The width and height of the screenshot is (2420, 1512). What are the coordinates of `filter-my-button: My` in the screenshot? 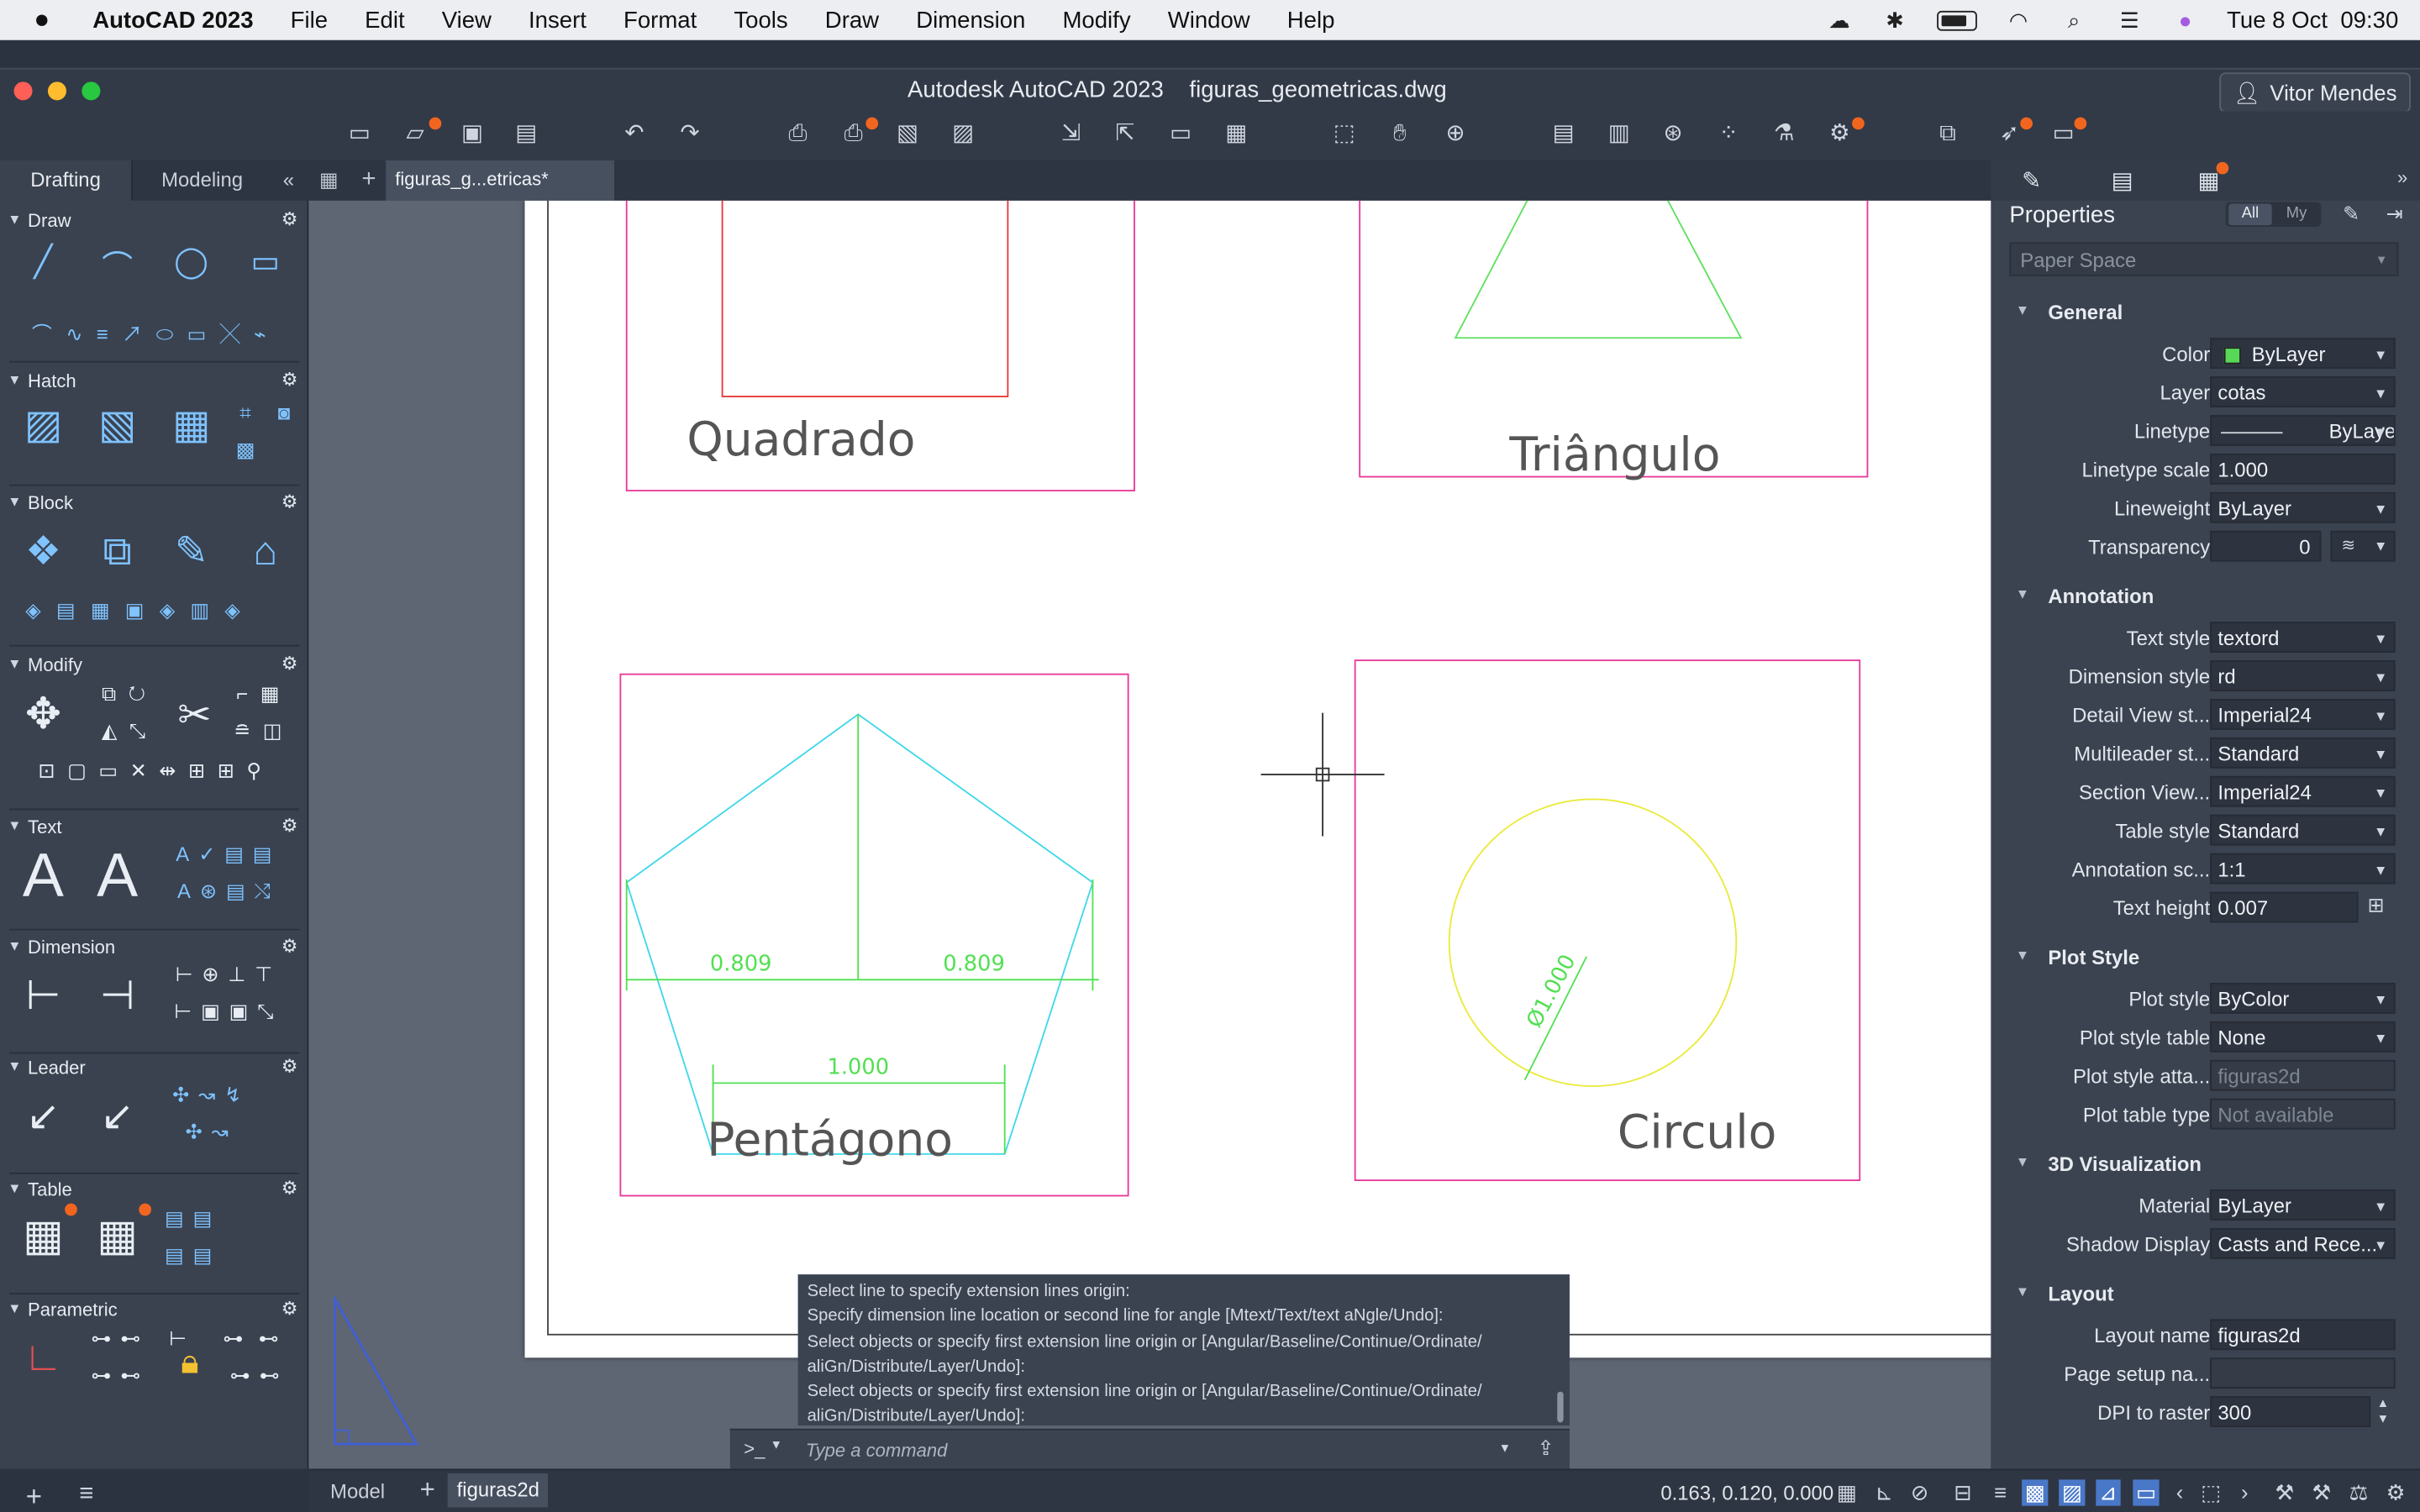 It's located at (2296, 214).